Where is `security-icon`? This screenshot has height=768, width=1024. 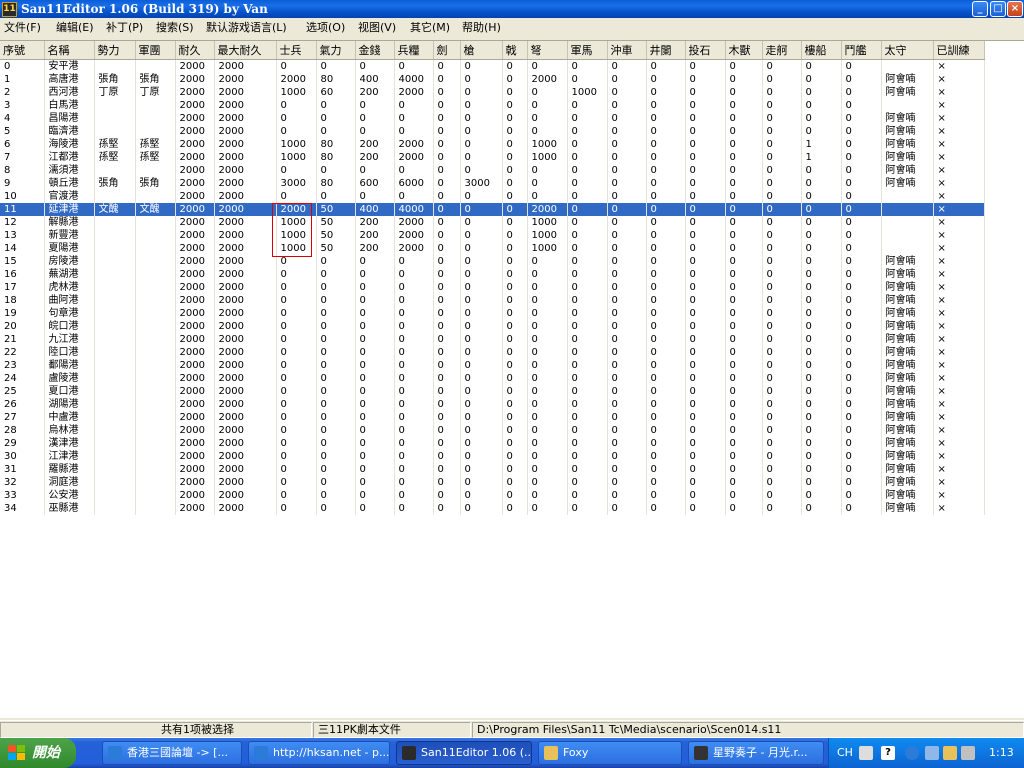
security-icon is located at coordinates (950, 753).